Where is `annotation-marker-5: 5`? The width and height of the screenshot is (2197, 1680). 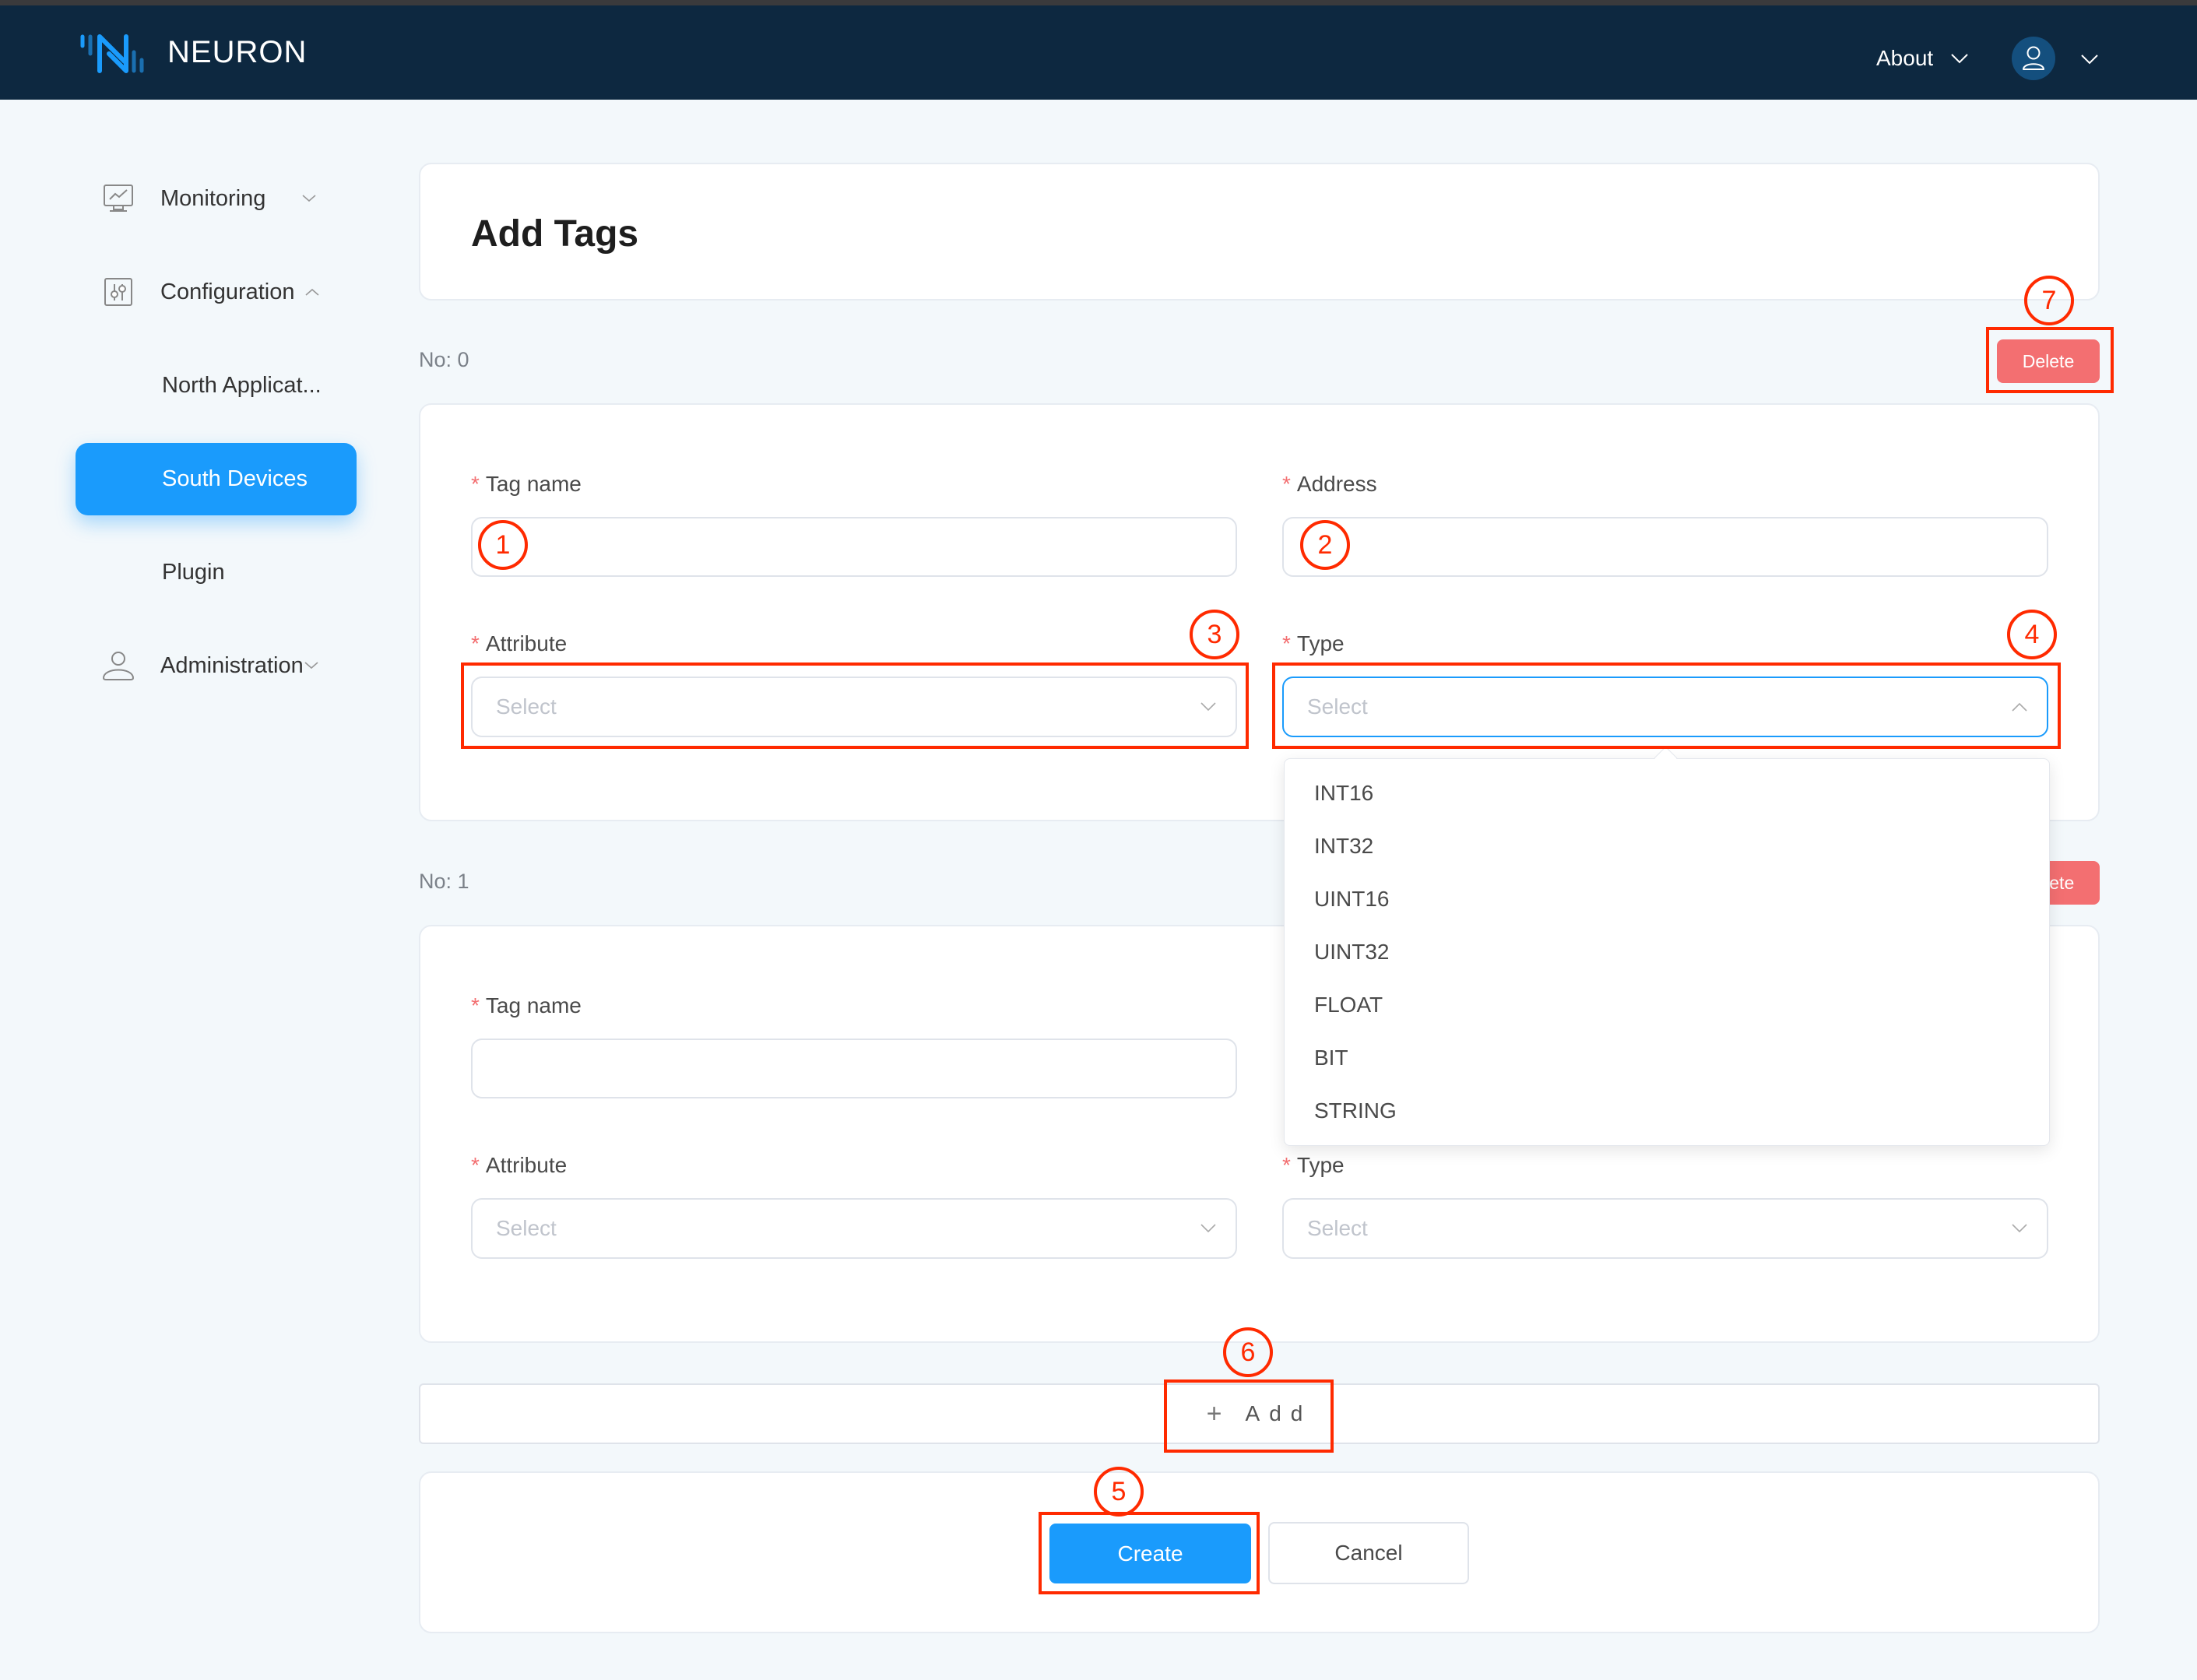
annotation-marker-5: 5 is located at coordinates (1119, 1492).